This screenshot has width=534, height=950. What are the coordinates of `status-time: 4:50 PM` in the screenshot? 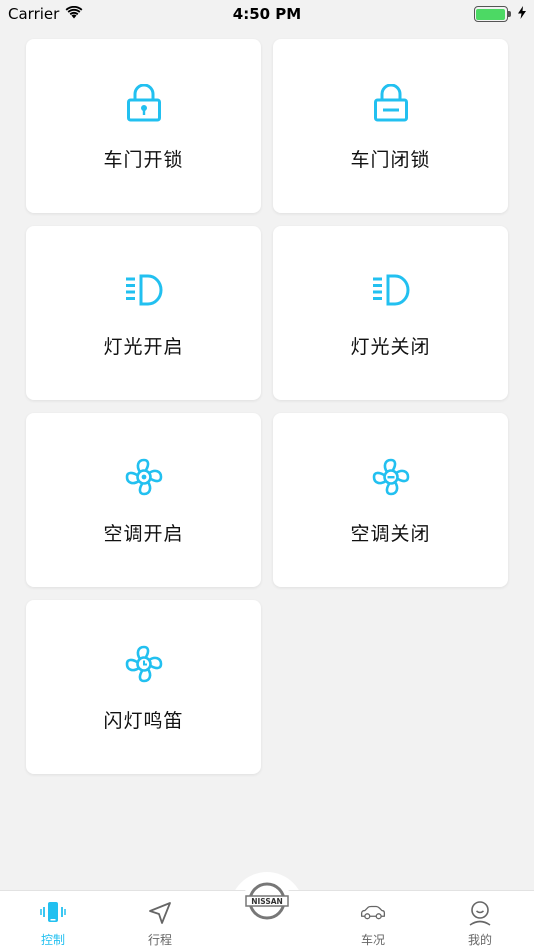 It's located at (267, 14).